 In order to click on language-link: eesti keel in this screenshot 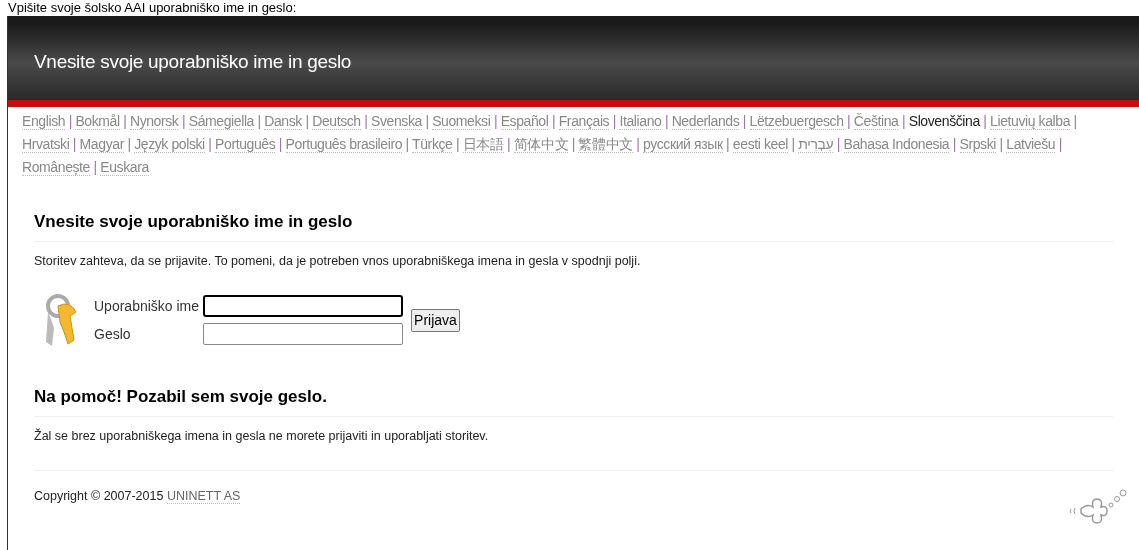, I will do `click(760, 144)`.